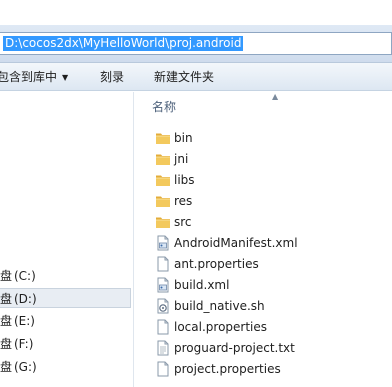 The image size is (392, 387). I want to click on file-list-item: project.properties, so click(267, 369).